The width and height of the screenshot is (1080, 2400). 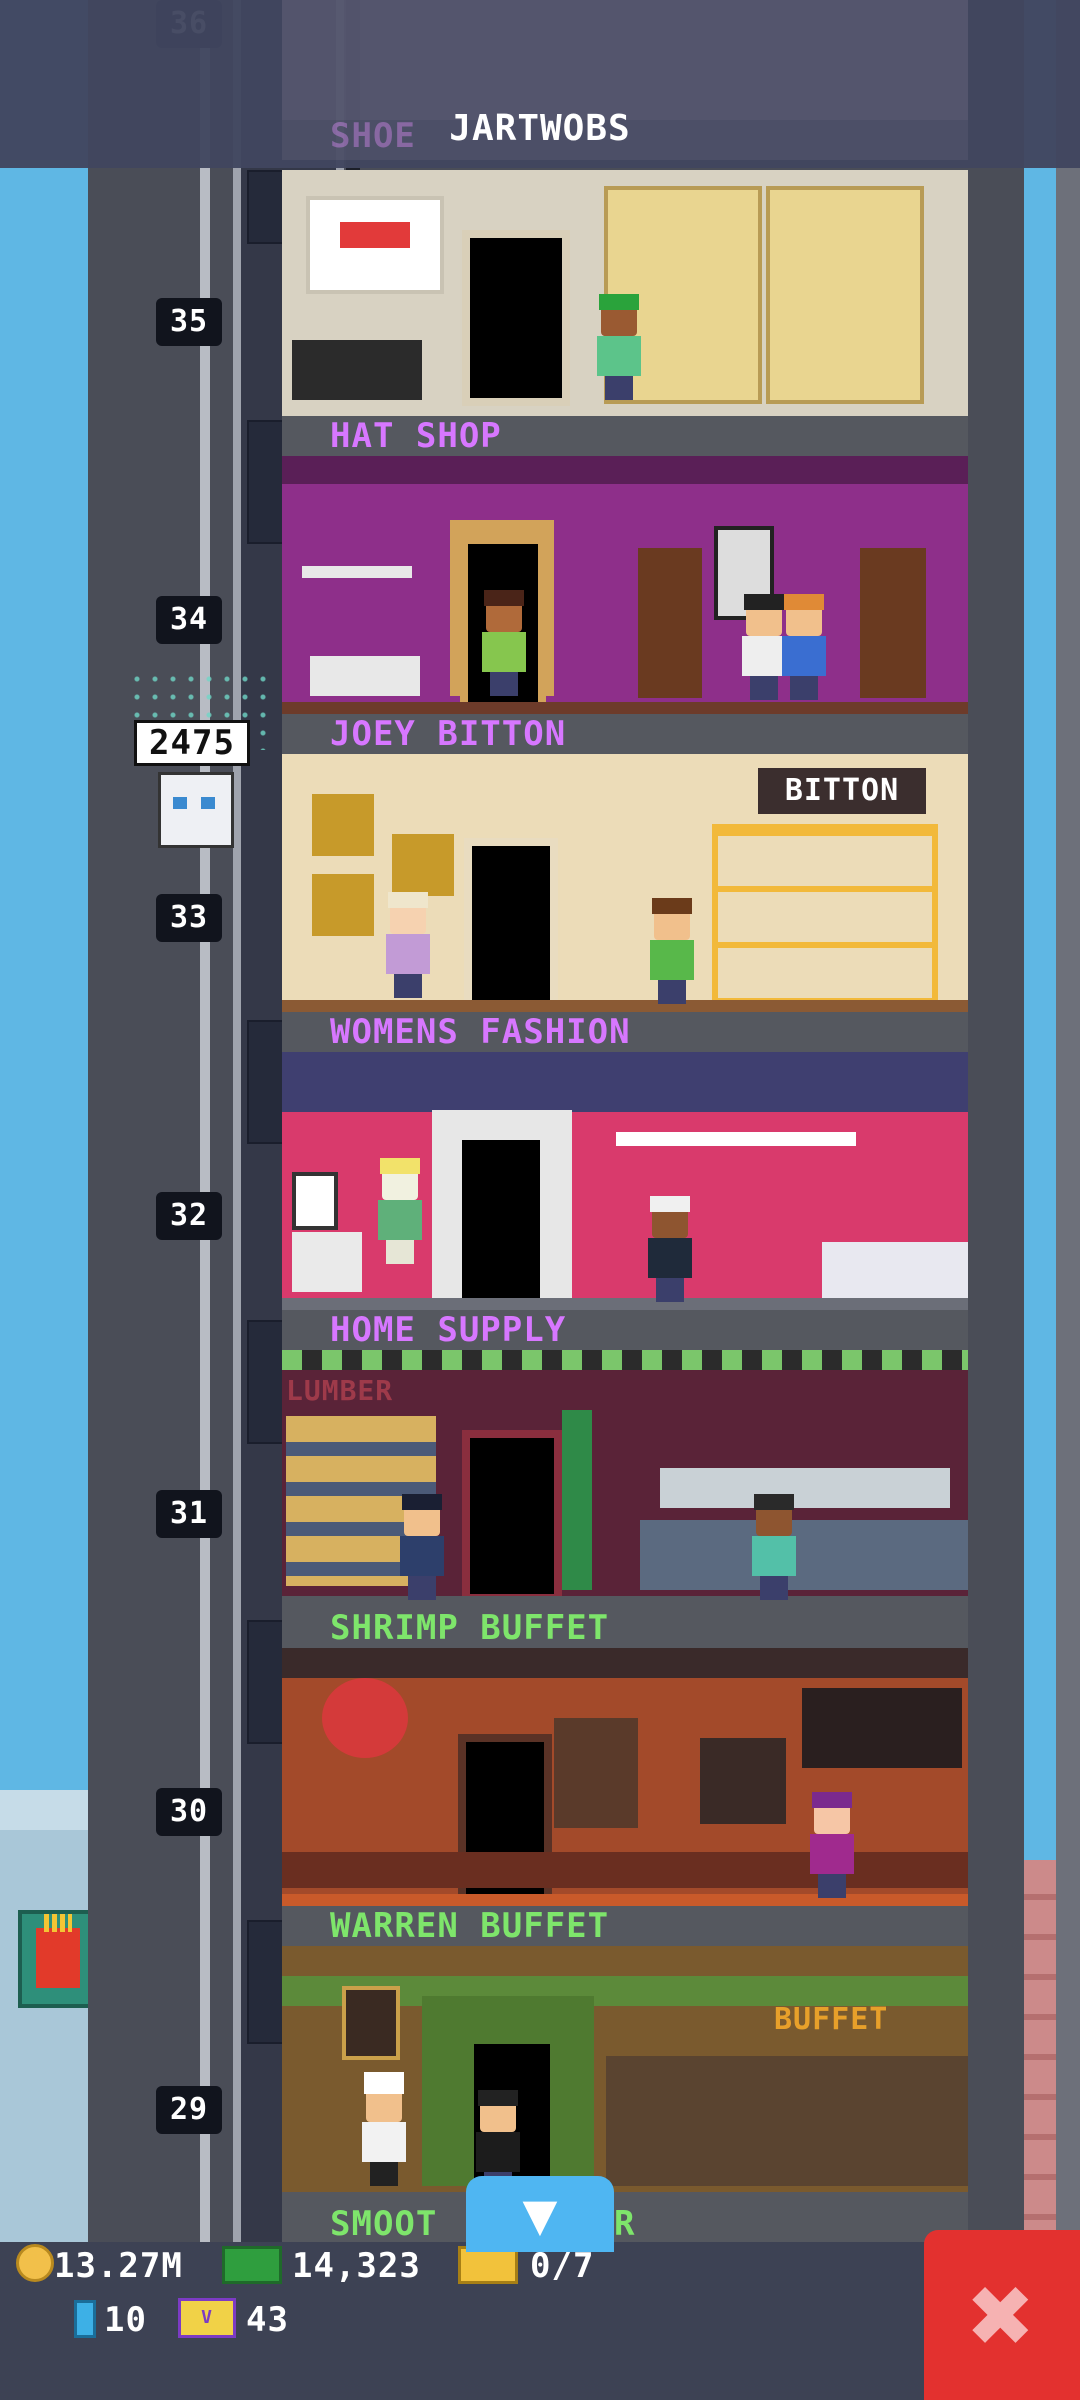 I want to click on floor-number: 29, so click(x=189, y=2110).